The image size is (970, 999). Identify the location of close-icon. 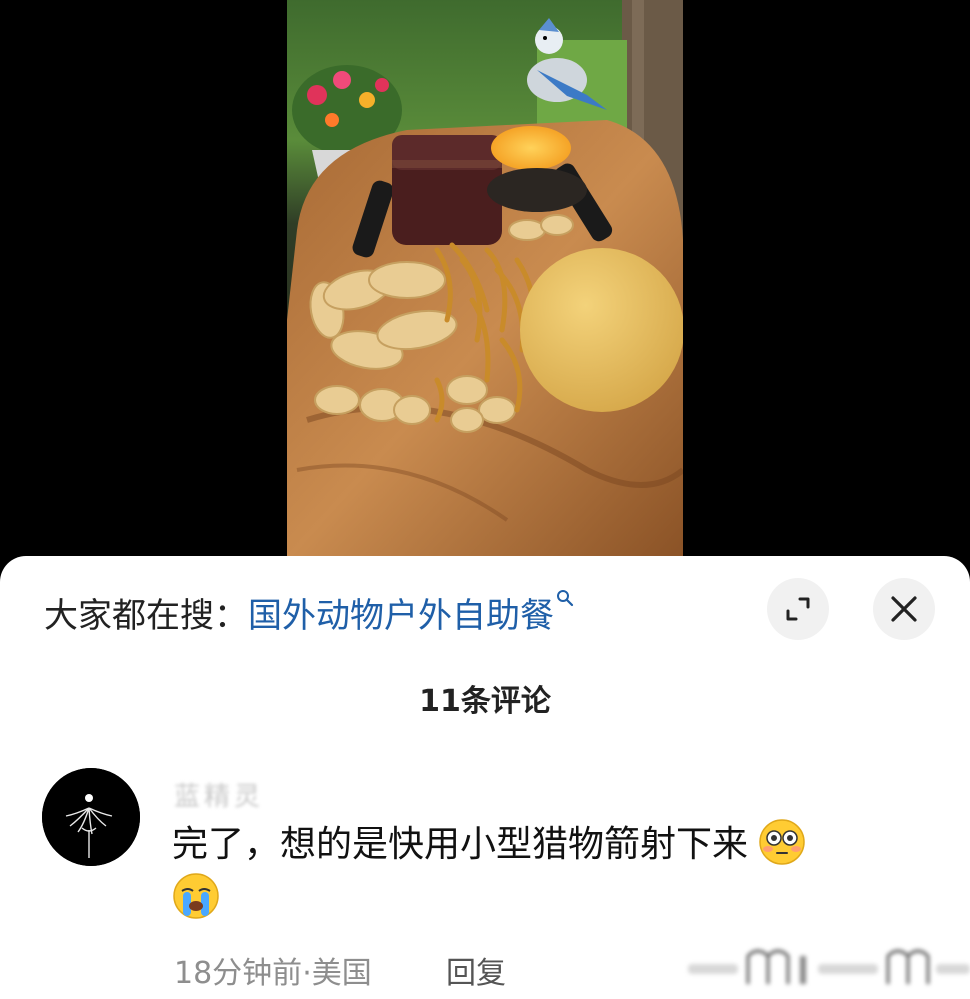
(904, 609).